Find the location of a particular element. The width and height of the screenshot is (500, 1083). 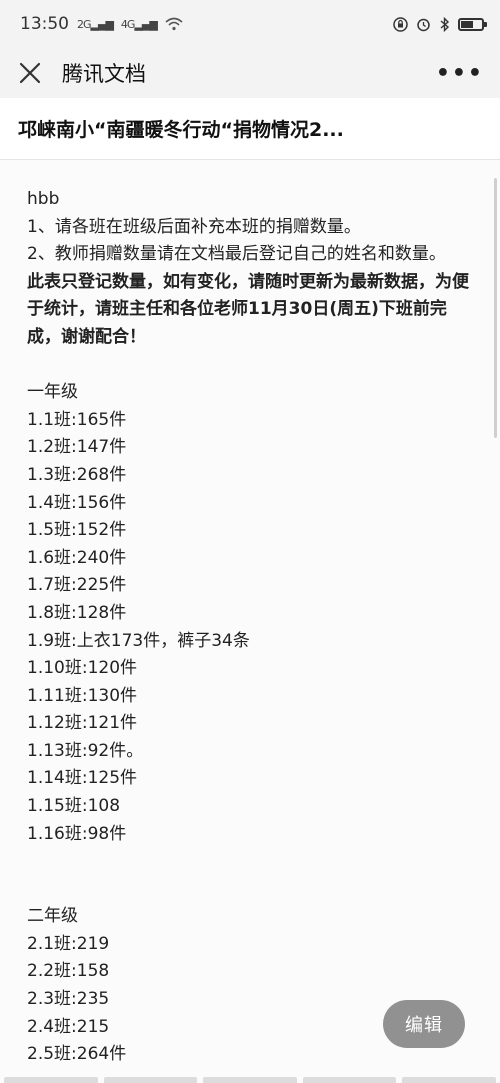

list-item: 1.6班:240件 is located at coordinates (77, 557).